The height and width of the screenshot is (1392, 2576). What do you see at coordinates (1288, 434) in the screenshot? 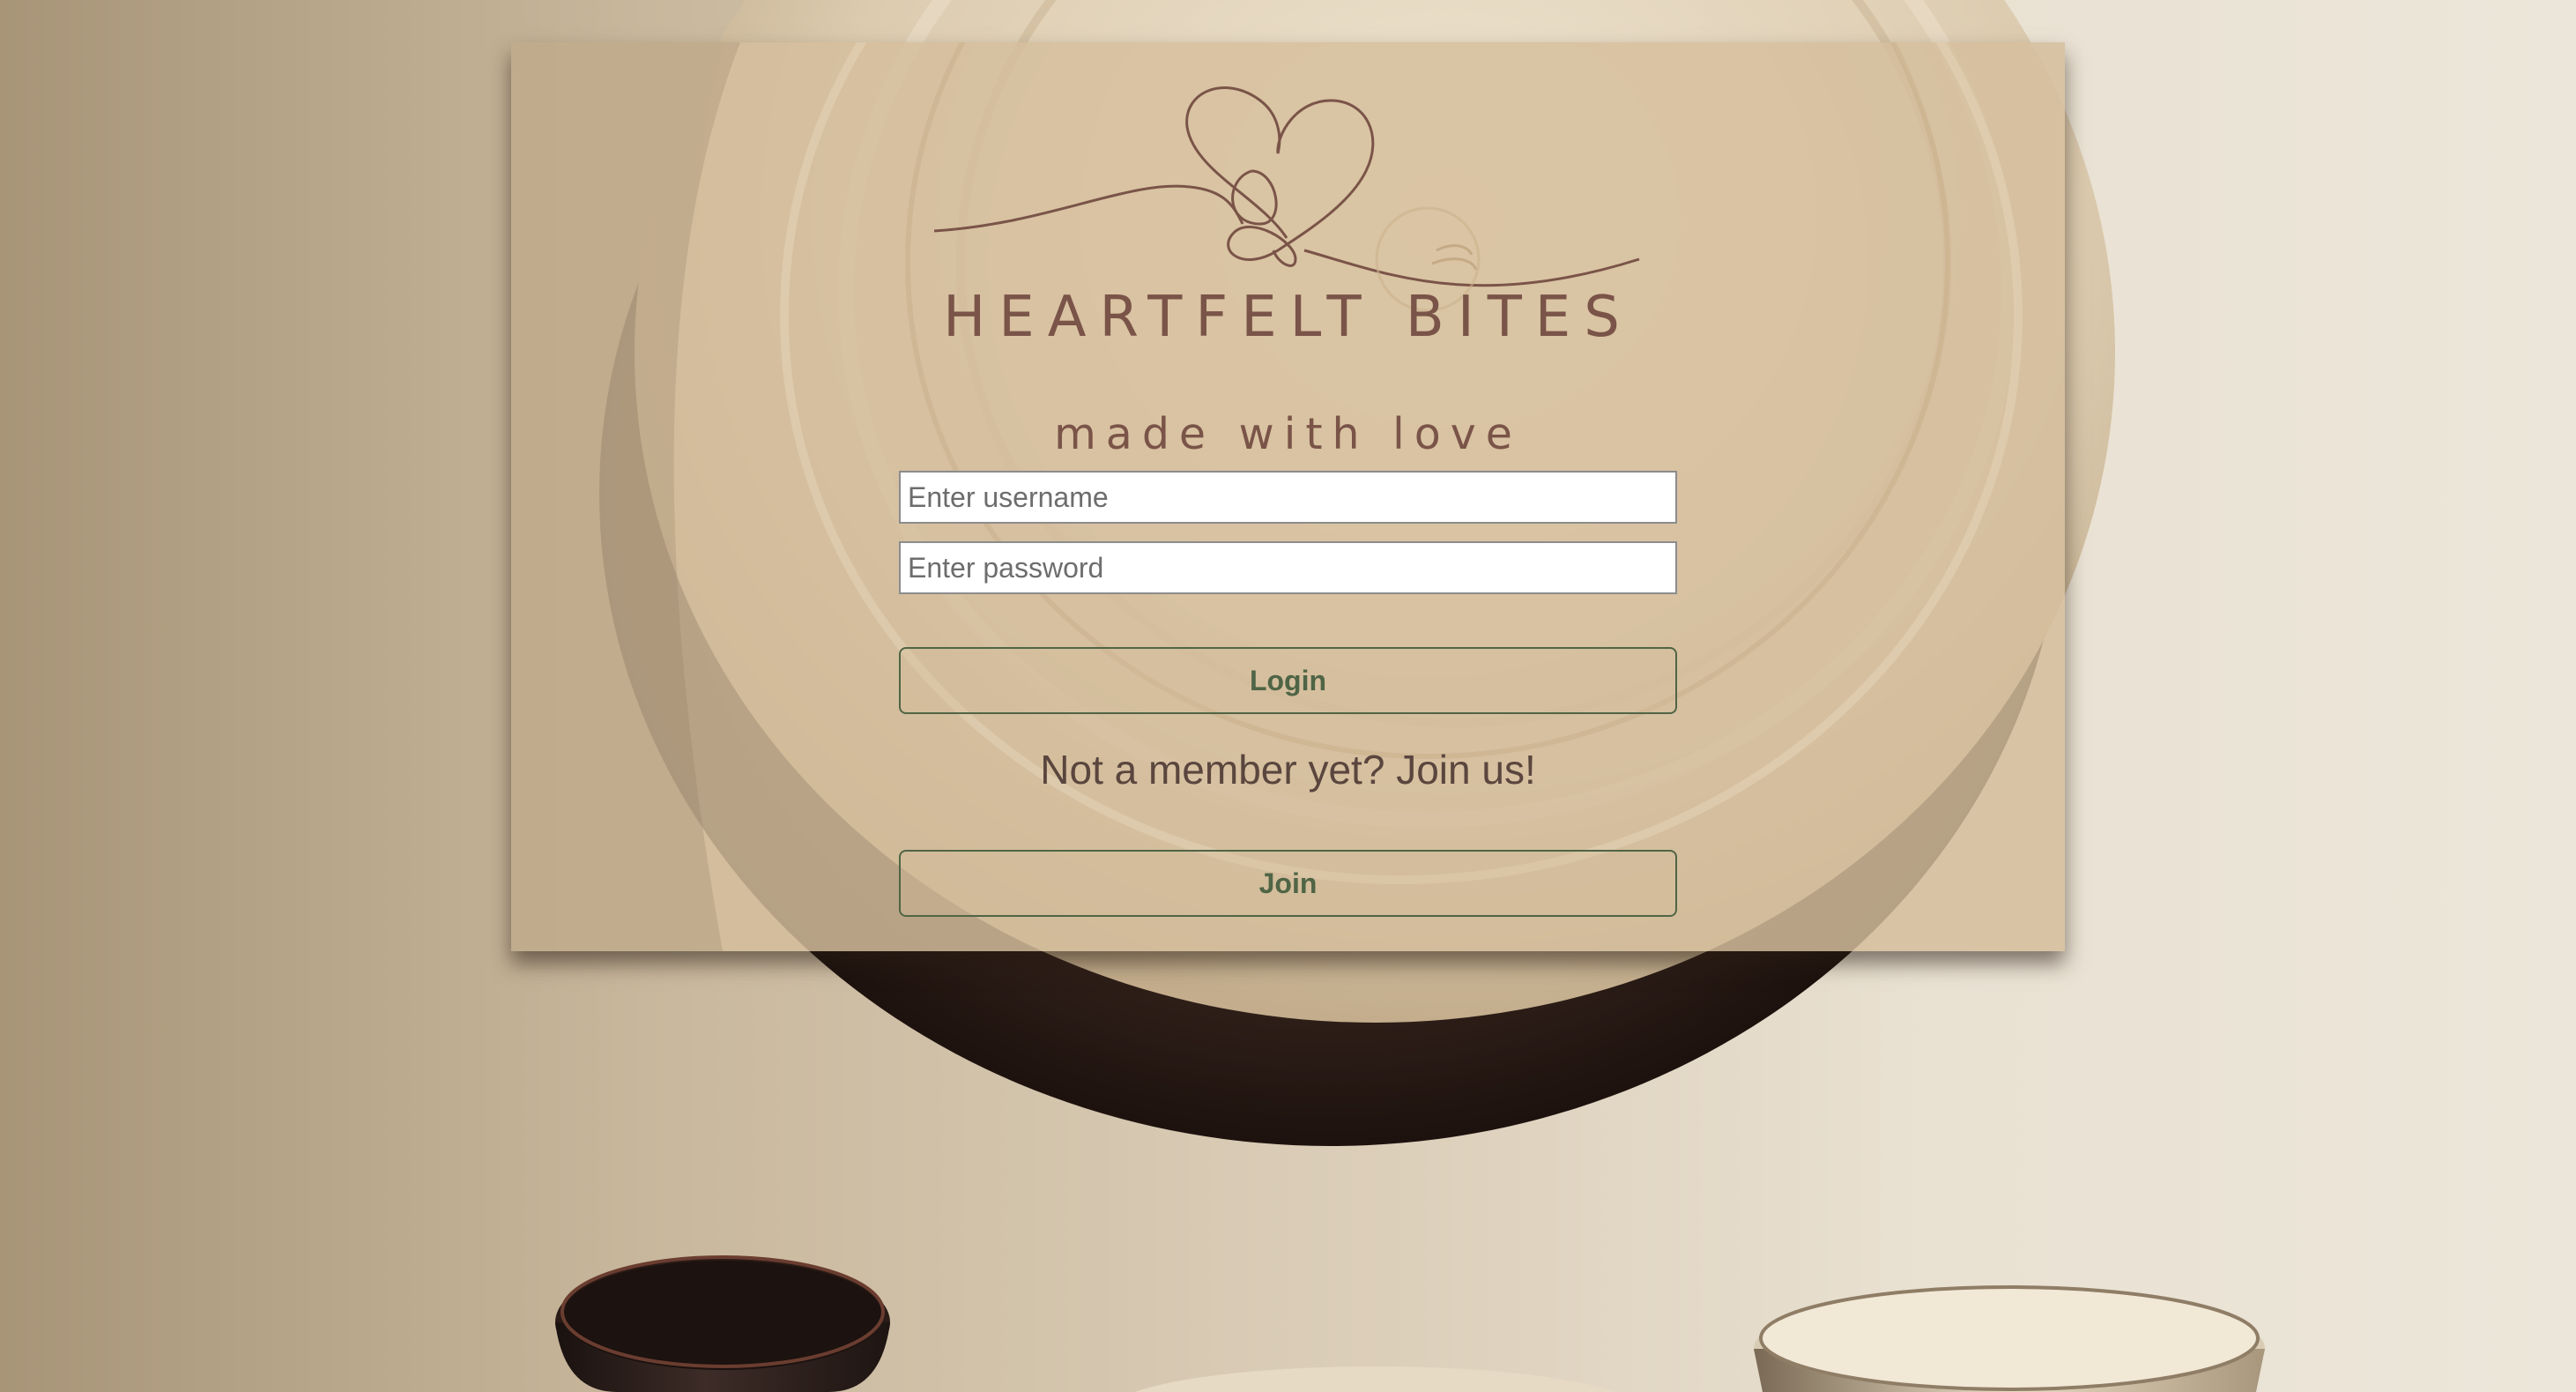
I see `brand-tagline: made with love` at bounding box center [1288, 434].